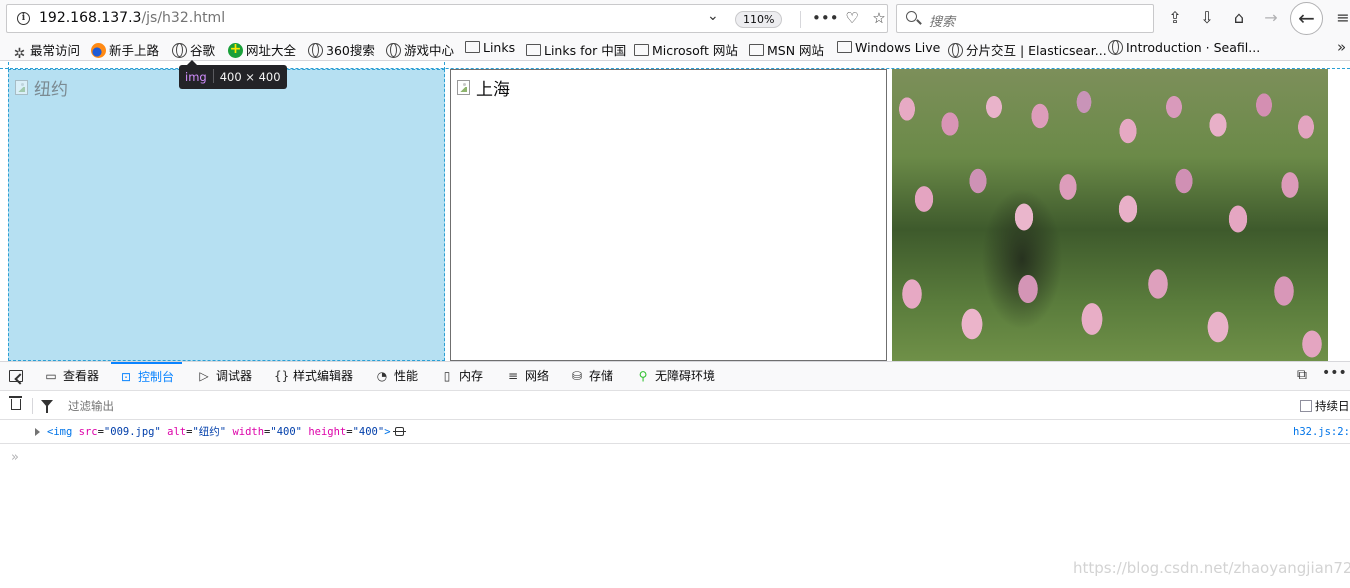 The height and width of the screenshot is (588, 1350). What do you see at coordinates (585, 50) in the screenshot?
I see `bookmark-label: Links for 中国` at bounding box center [585, 50].